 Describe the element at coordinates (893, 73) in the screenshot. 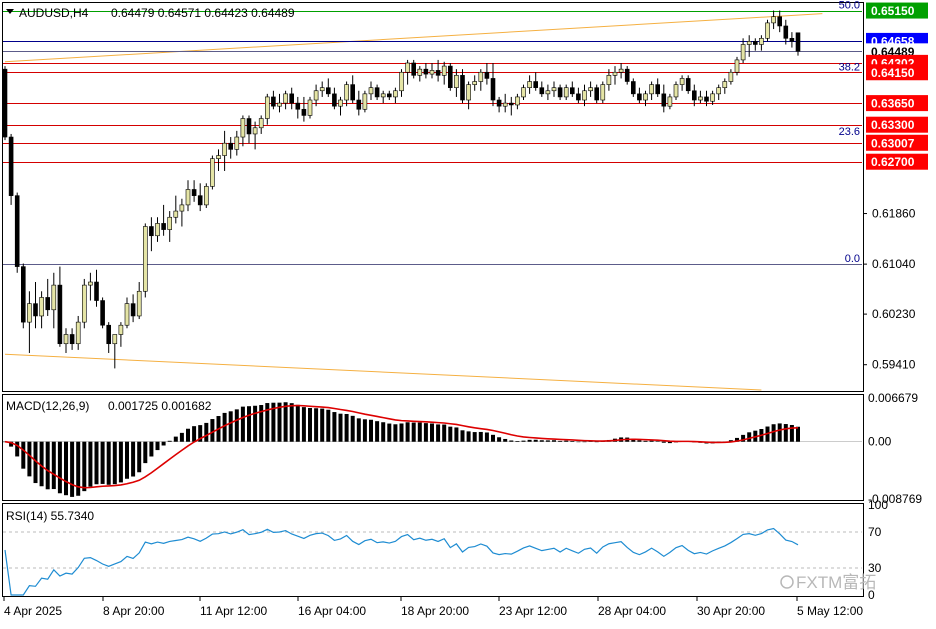

I see `svg-text: 0.64150` at that location.